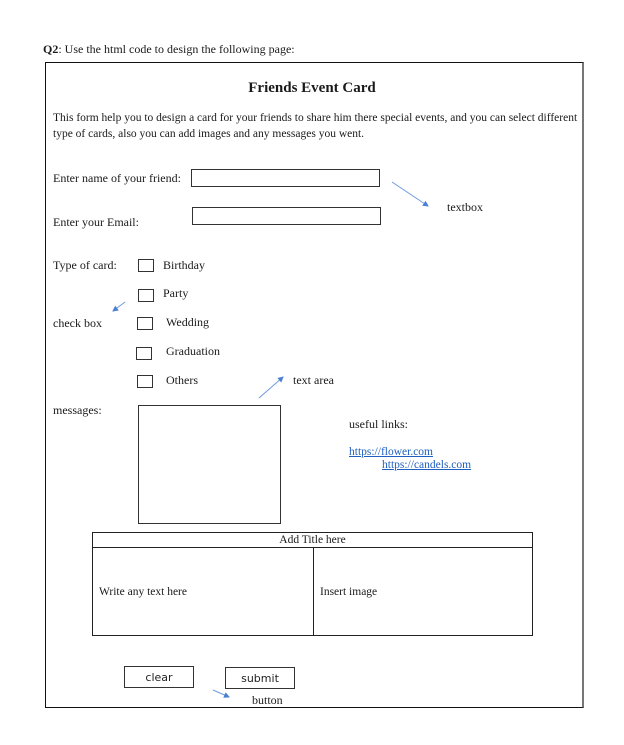 This screenshot has height=745, width=624. Describe the element at coordinates (221, 693) in the screenshot. I see `arrow-button-icon` at that location.